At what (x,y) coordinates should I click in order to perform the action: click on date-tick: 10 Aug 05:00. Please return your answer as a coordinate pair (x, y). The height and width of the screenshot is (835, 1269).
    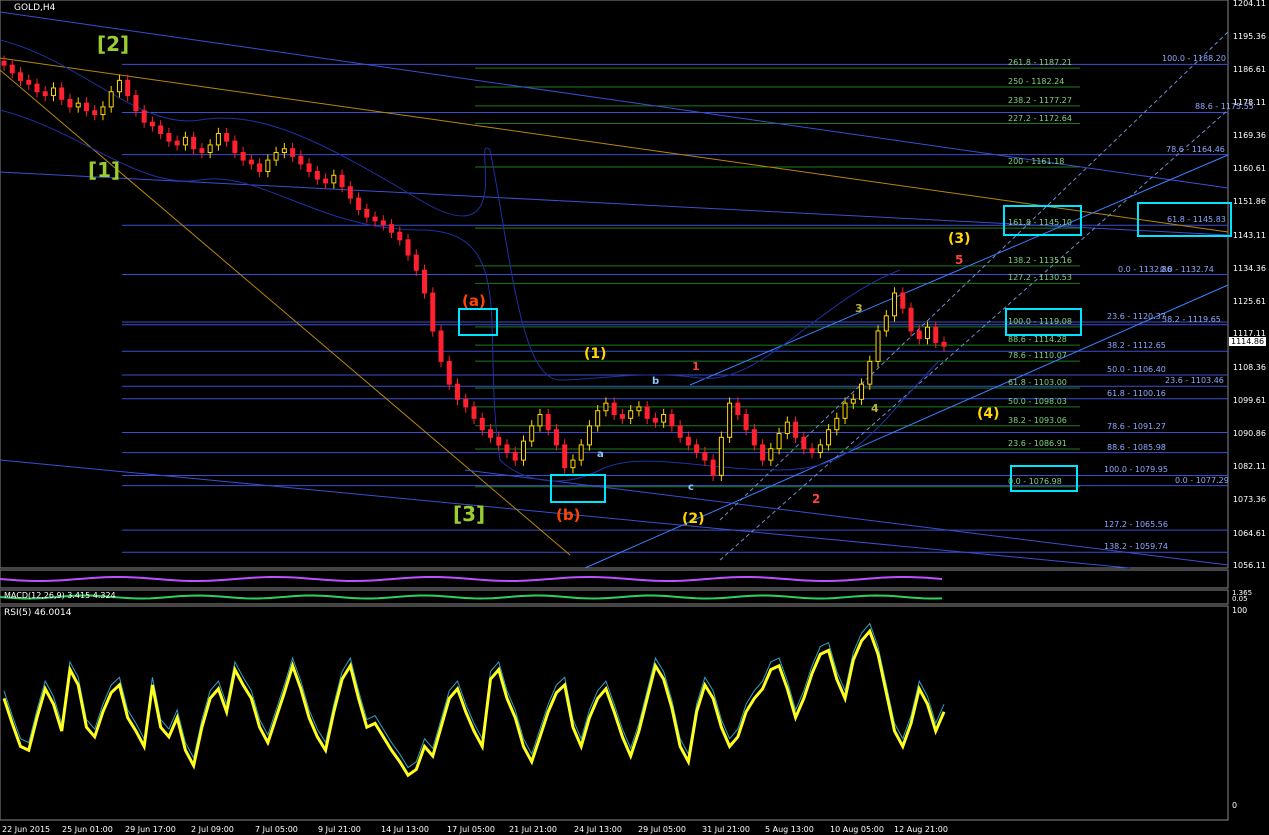
    Looking at the image, I should click on (857, 829).